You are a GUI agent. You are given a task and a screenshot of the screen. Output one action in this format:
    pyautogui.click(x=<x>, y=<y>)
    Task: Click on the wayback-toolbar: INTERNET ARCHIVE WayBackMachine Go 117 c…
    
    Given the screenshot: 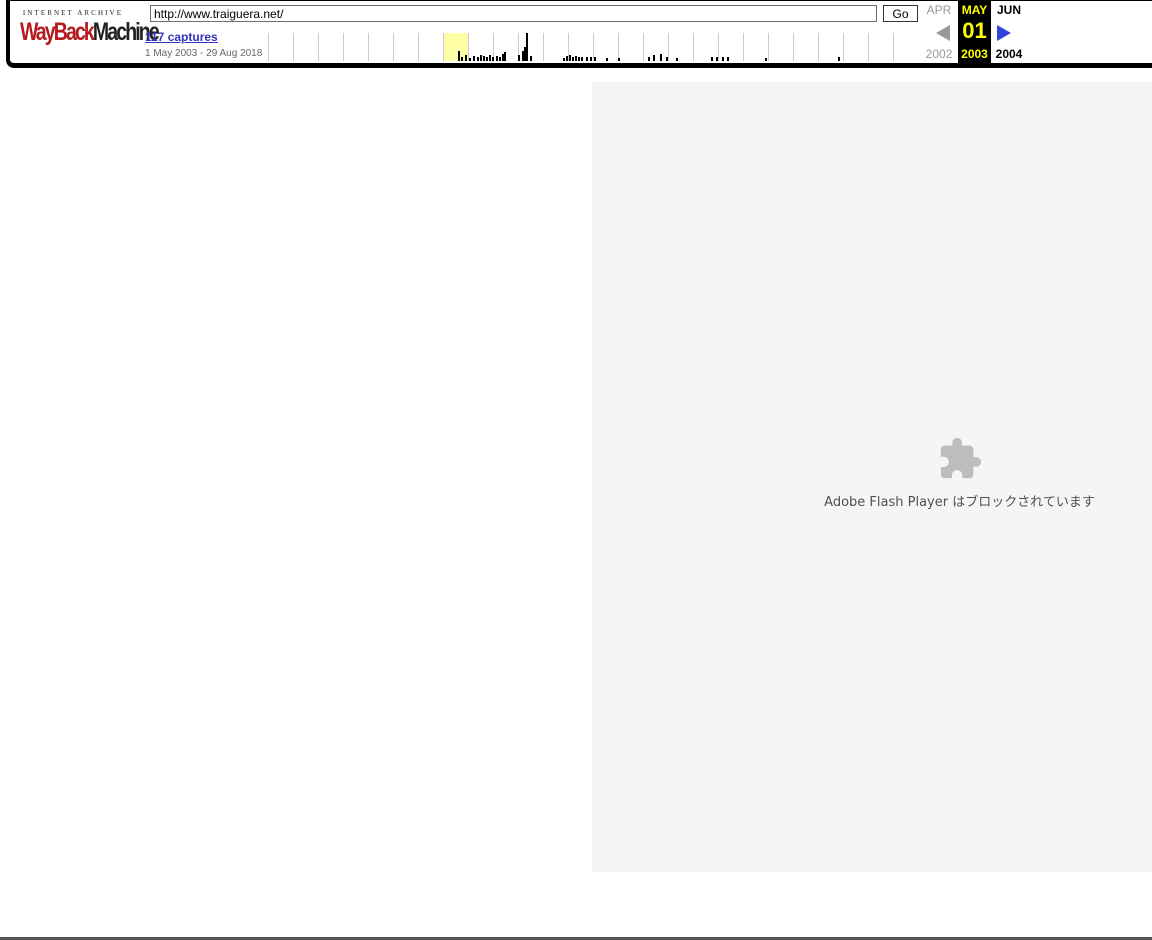 What is the action you would take?
    pyautogui.click(x=579, y=34)
    